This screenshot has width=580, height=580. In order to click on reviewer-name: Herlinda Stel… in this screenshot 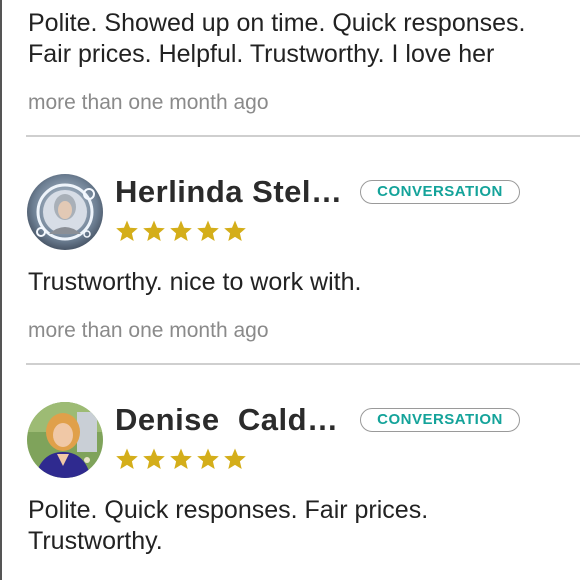, I will do `click(229, 192)`.